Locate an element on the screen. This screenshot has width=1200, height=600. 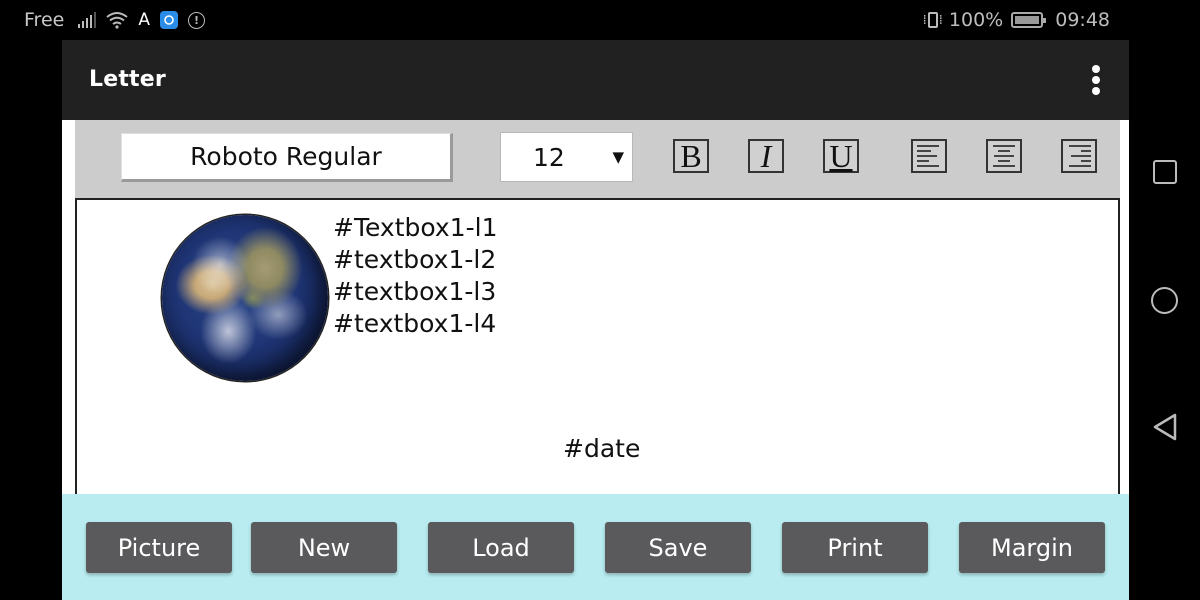
textbox-line: #Textbox1-l1 is located at coordinates (415, 227).